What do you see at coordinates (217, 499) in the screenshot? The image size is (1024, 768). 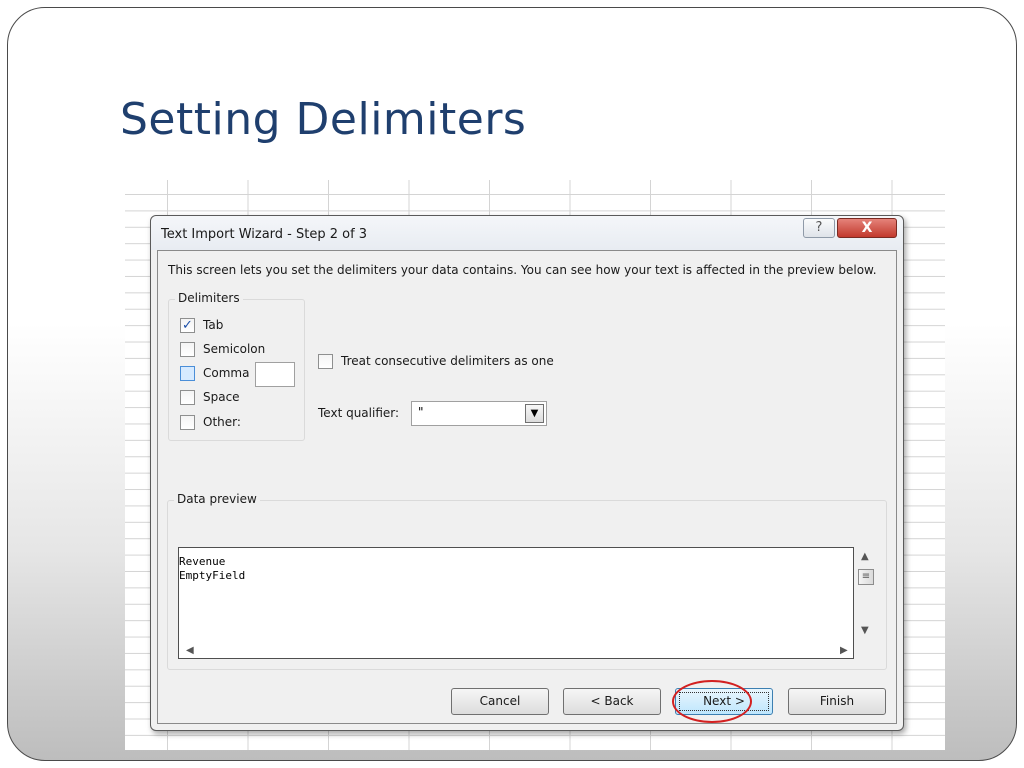 I see `data-preview-label: Data preview` at bounding box center [217, 499].